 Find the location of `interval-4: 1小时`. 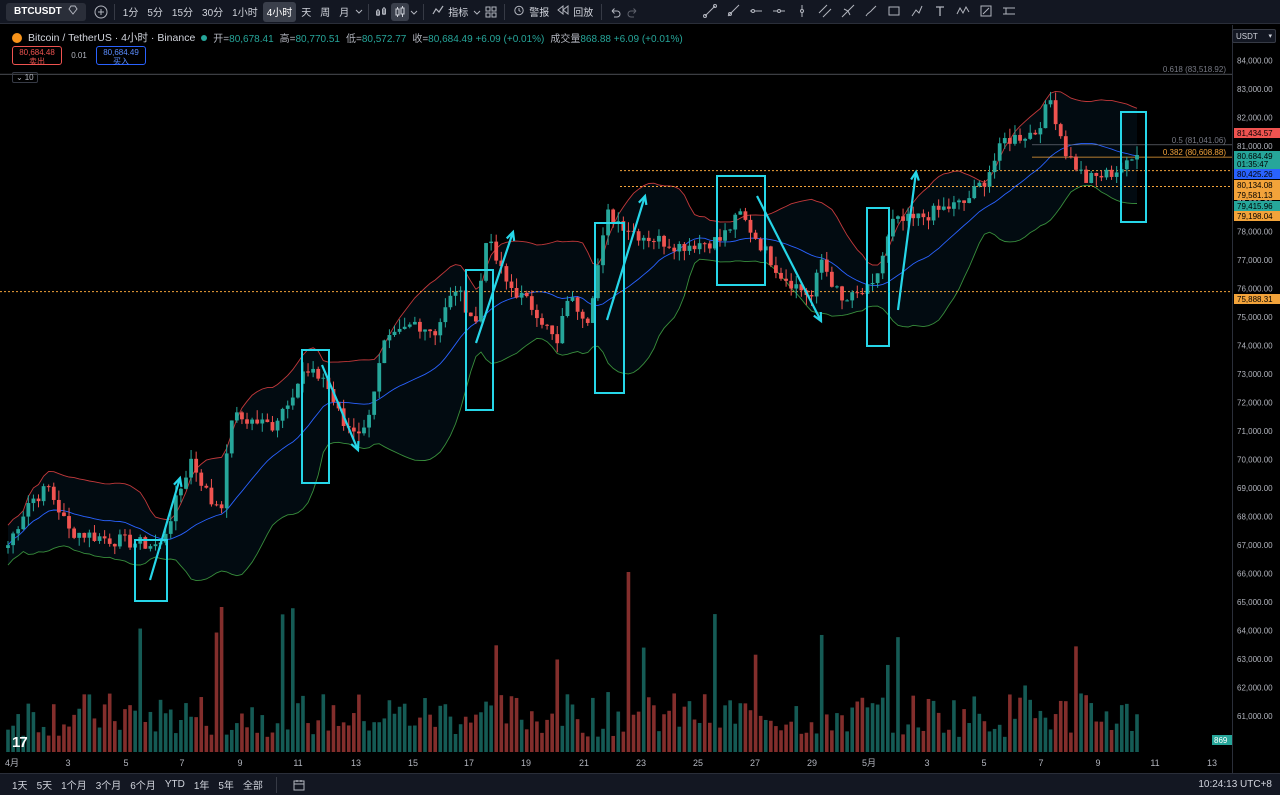

interval-4: 1小时 is located at coordinates (245, 12).